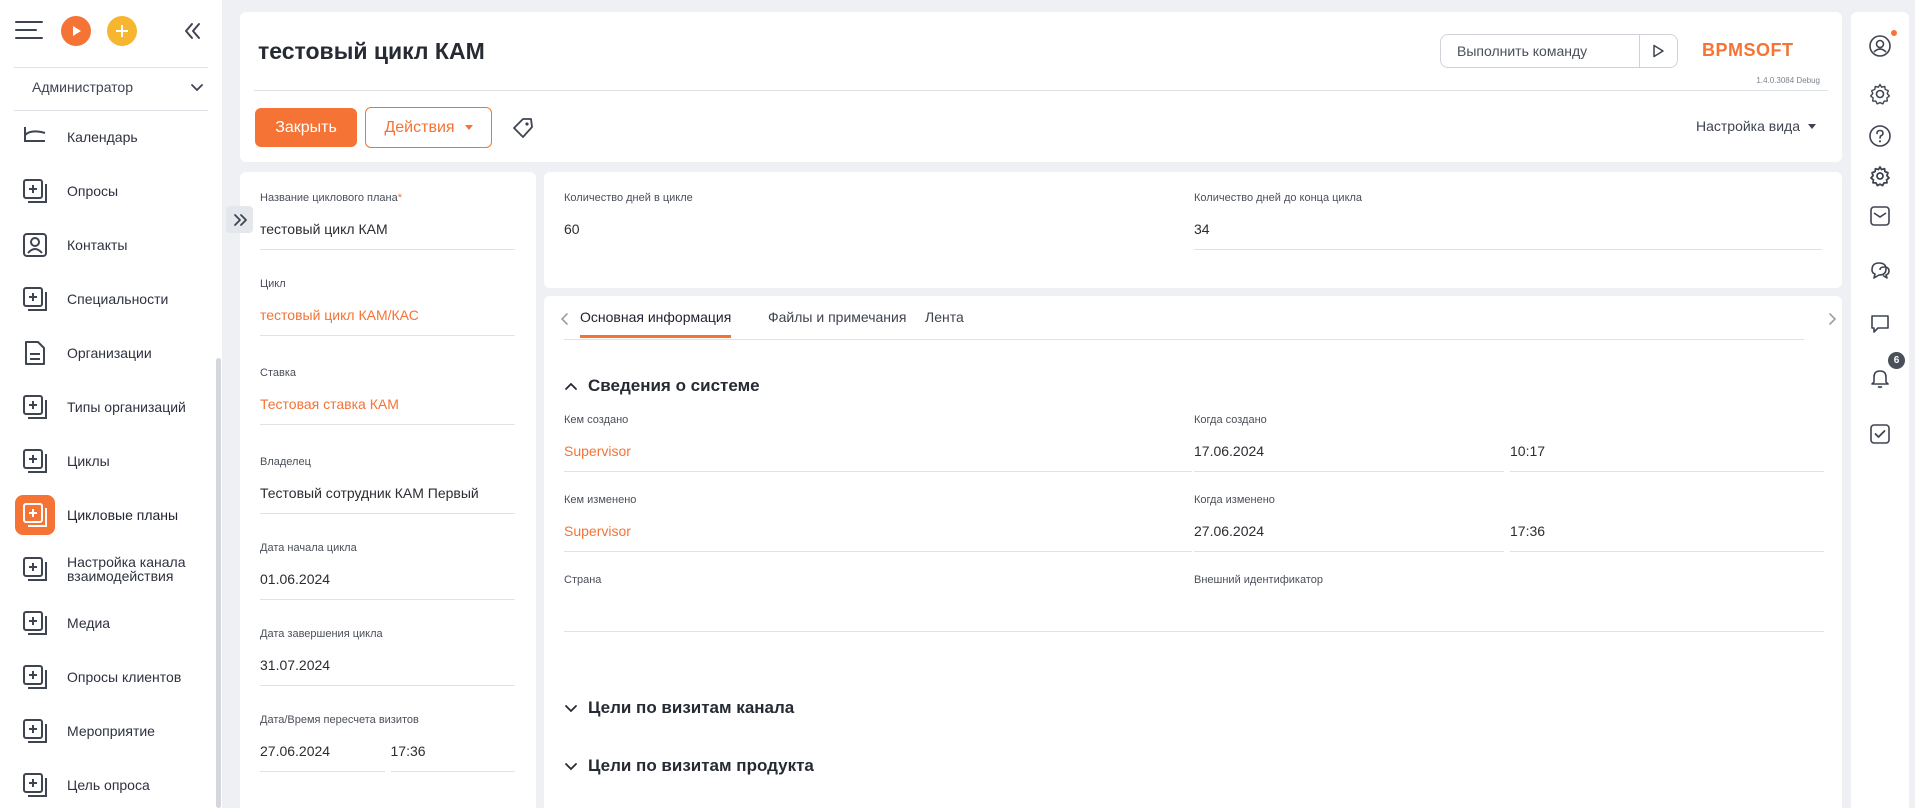  Describe the element at coordinates (371, 51) in the screenshot. I see `page-title: тестовый цикл КАМ` at that location.